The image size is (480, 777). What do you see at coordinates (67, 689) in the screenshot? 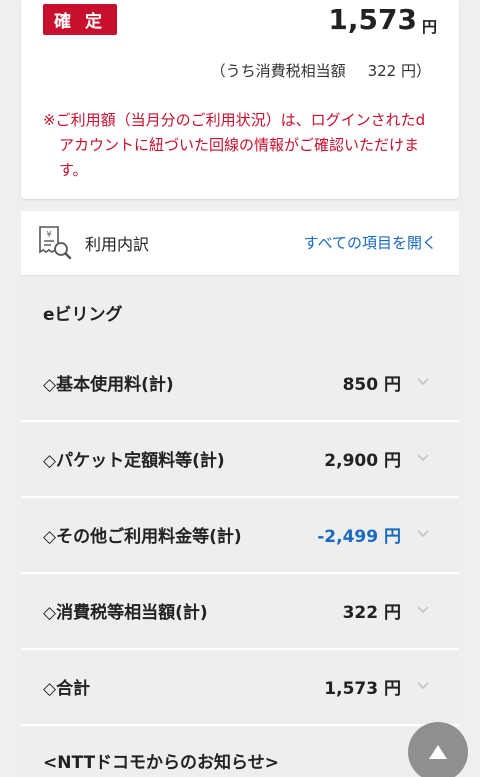
I see `fee-row-label: ◇合計` at bounding box center [67, 689].